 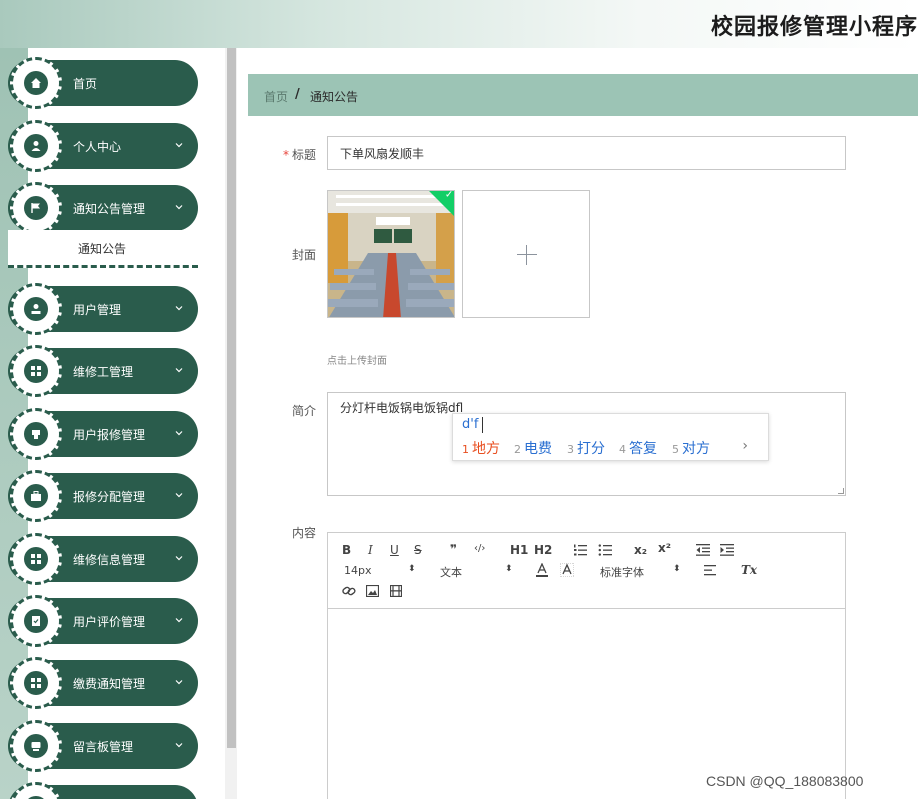 I want to click on blockquote-button: ❞, so click(x=453, y=549).